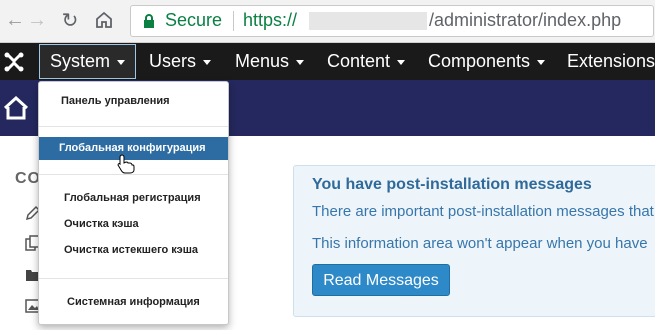 The width and height of the screenshot is (655, 330). I want to click on forward-icon: →, so click(37, 20).